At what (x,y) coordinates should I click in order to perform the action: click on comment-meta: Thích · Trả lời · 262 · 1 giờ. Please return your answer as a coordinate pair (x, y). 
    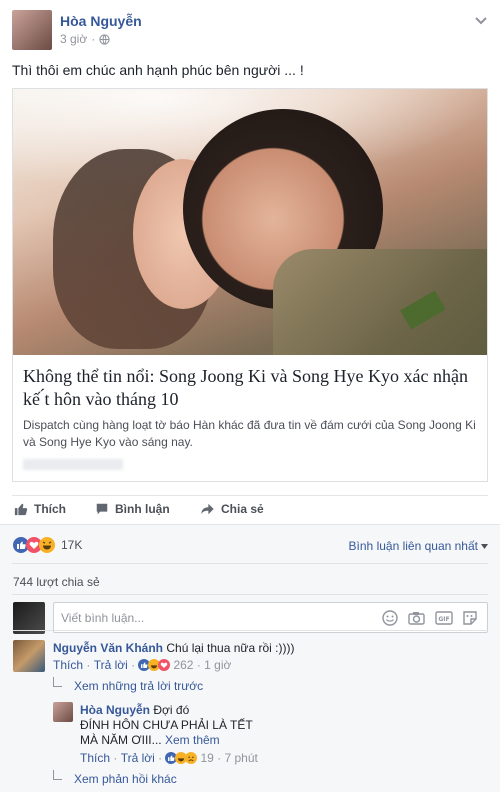
    Looking at the image, I should click on (142, 665).